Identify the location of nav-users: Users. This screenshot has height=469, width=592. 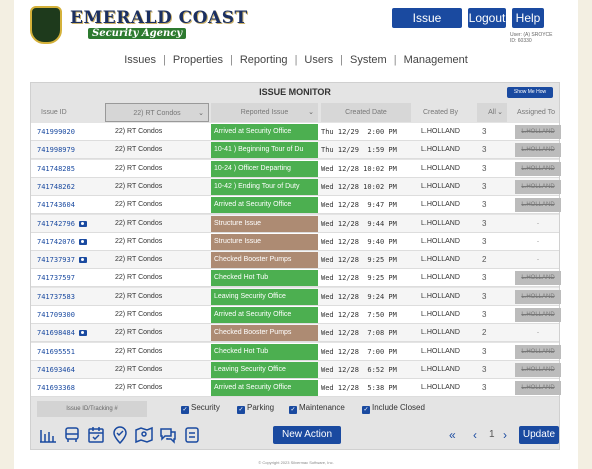
(318, 60).